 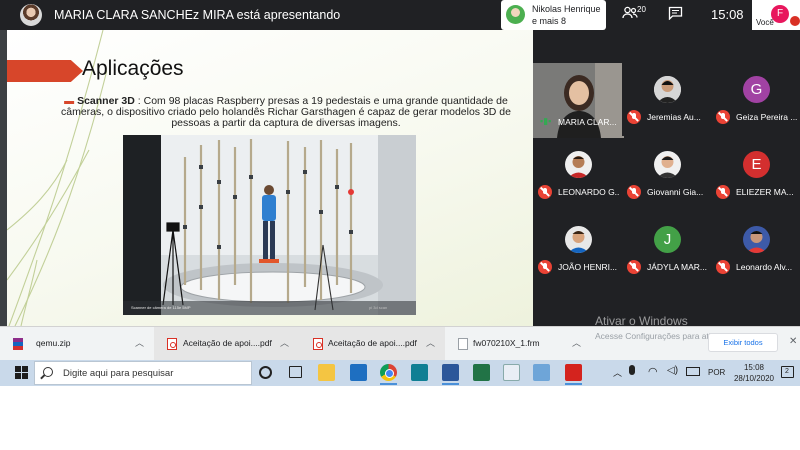 I want to click on teams-icon, so click(x=419, y=372).